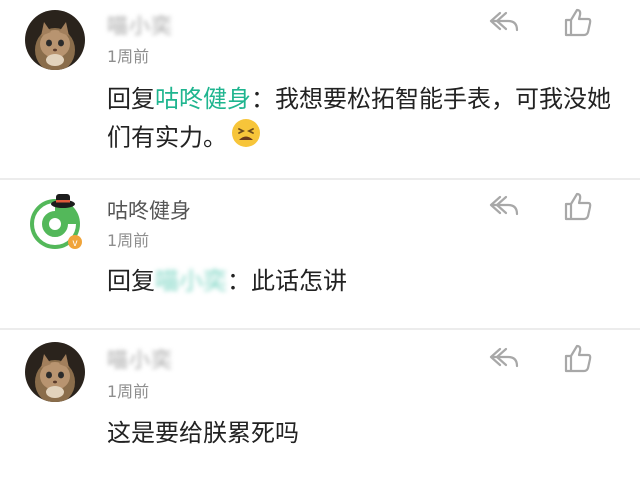 This screenshot has width=640, height=480. What do you see at coordinates (203, 99) in the screenshot?
I see `mention-link: 咕咚健身` at bounding box center [203, 99].